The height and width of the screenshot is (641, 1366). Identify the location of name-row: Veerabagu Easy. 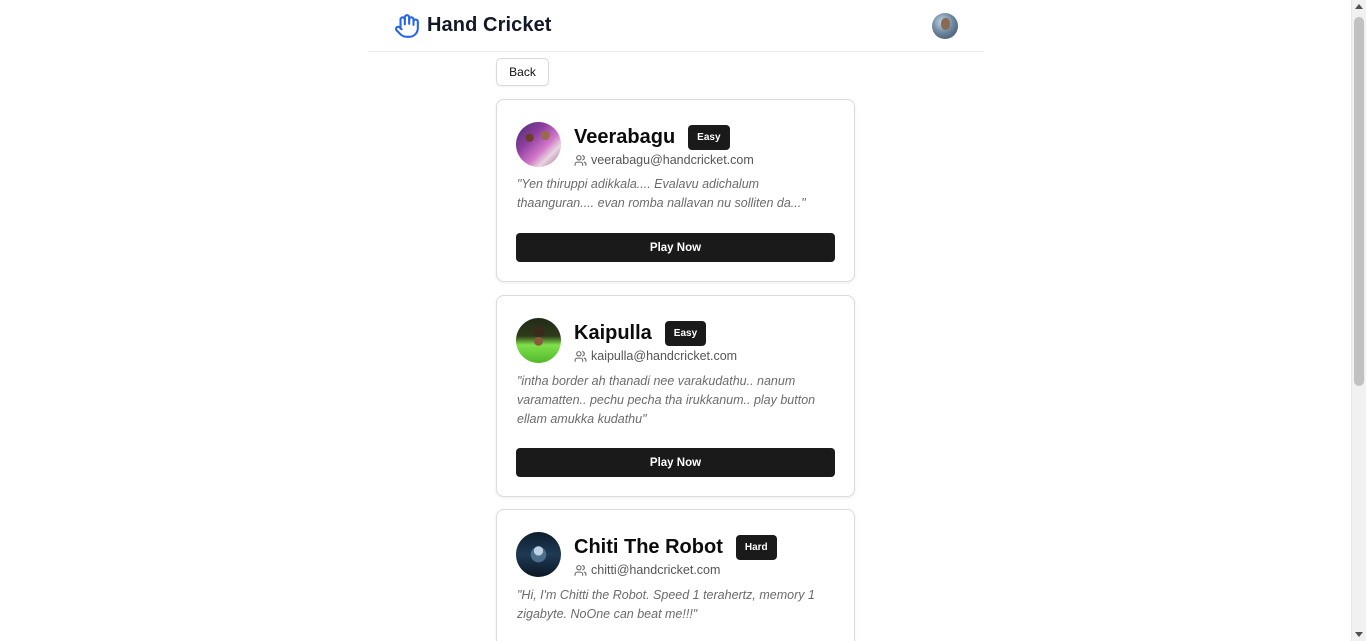
(664, 137).